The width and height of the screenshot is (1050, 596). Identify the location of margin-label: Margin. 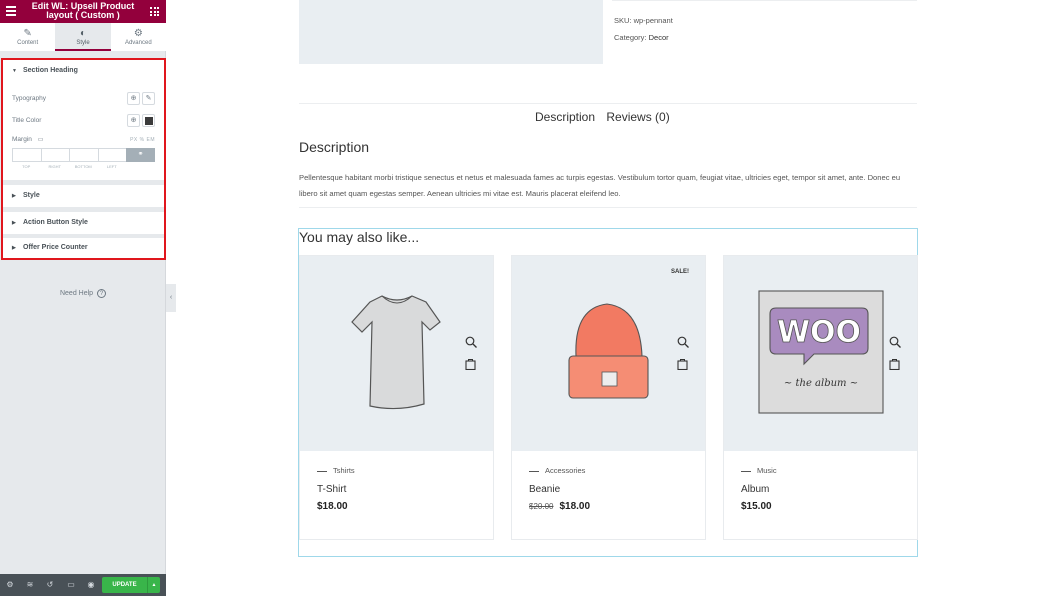
(22, 139).